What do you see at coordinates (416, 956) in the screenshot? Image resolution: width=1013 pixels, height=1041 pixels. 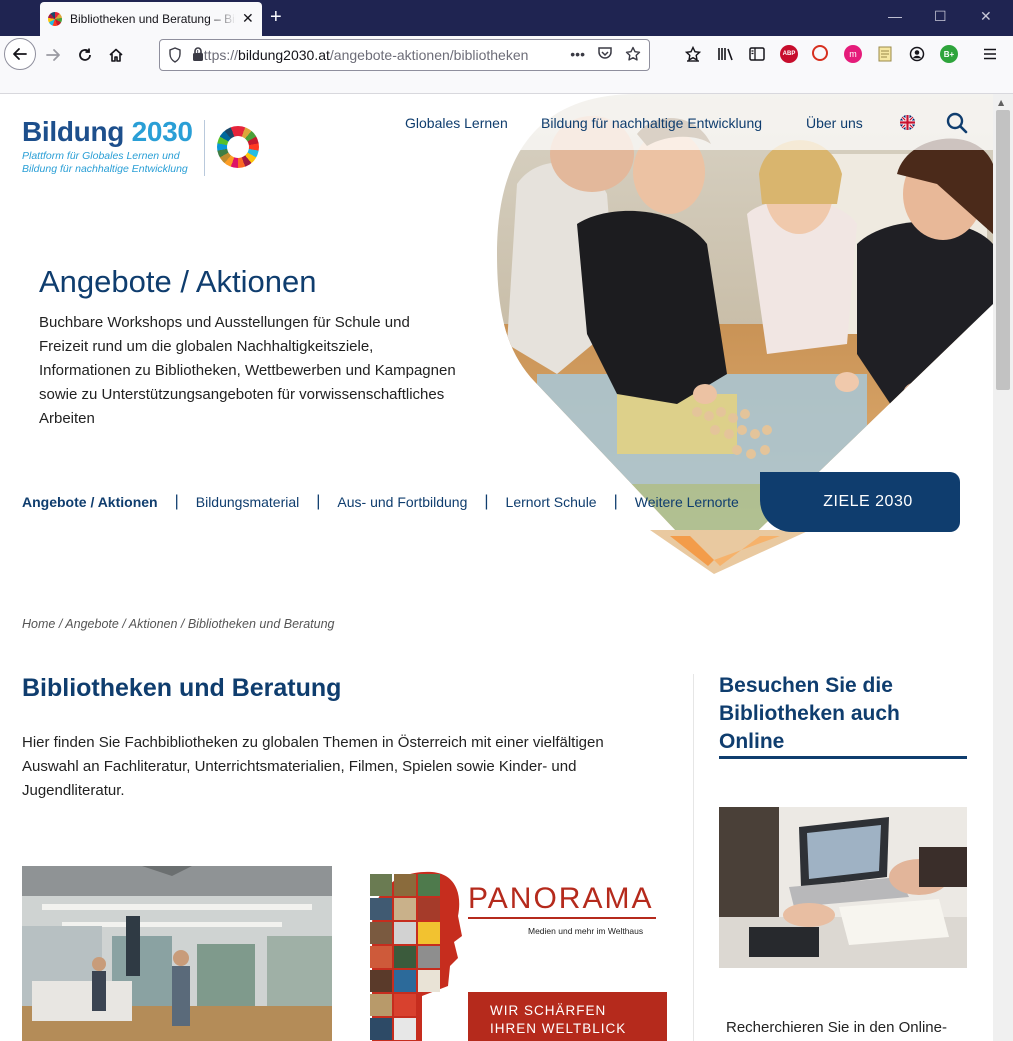 I see `panorama-mosaic-head` at bounding box center [416, 956].